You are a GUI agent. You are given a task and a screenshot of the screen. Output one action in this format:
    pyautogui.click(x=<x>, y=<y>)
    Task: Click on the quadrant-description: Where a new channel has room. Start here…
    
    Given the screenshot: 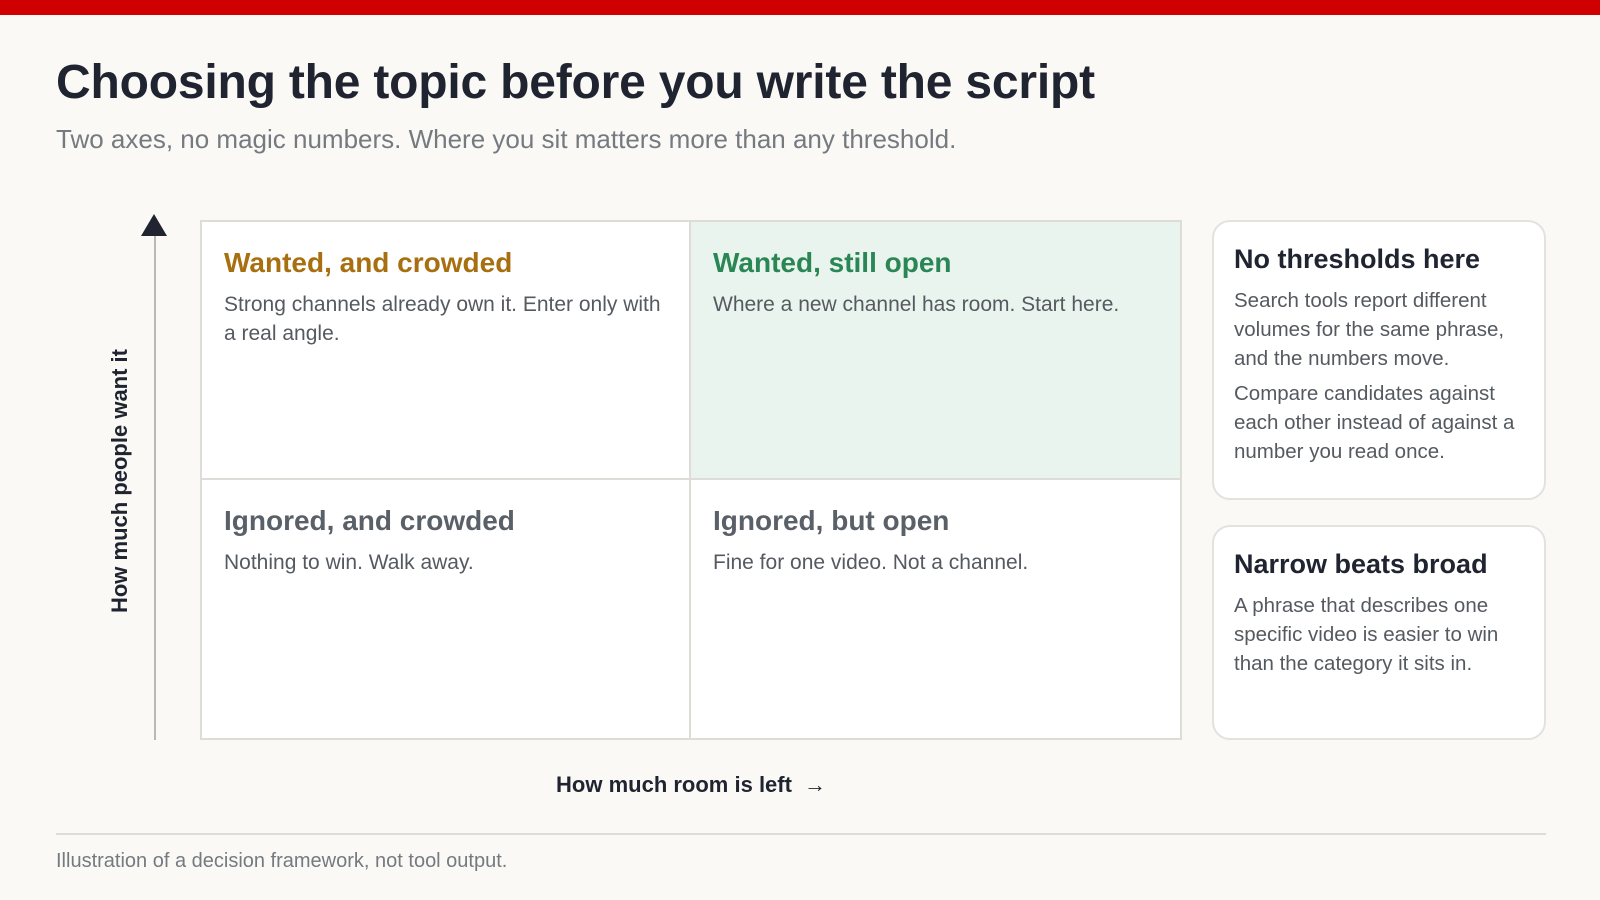 What is the action you would take?
    pyautogui.click(x=916, y=304)
    